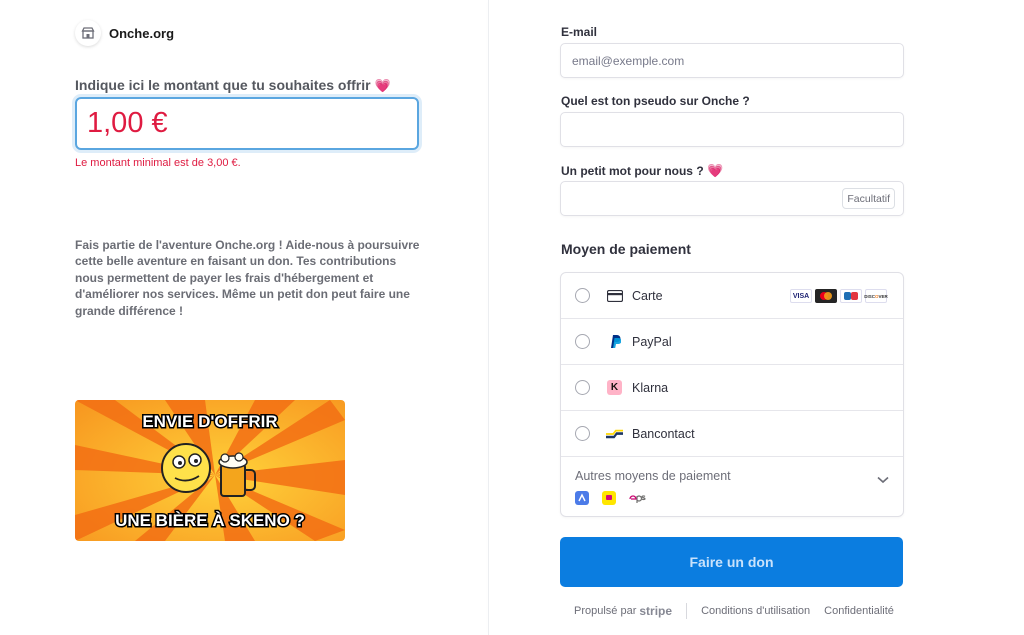  What do you see at coordinates (732, 296) in the screenshot?
I see `payment-option-card: Carte VISA DISC O VER` at bounding box center [732, 296].